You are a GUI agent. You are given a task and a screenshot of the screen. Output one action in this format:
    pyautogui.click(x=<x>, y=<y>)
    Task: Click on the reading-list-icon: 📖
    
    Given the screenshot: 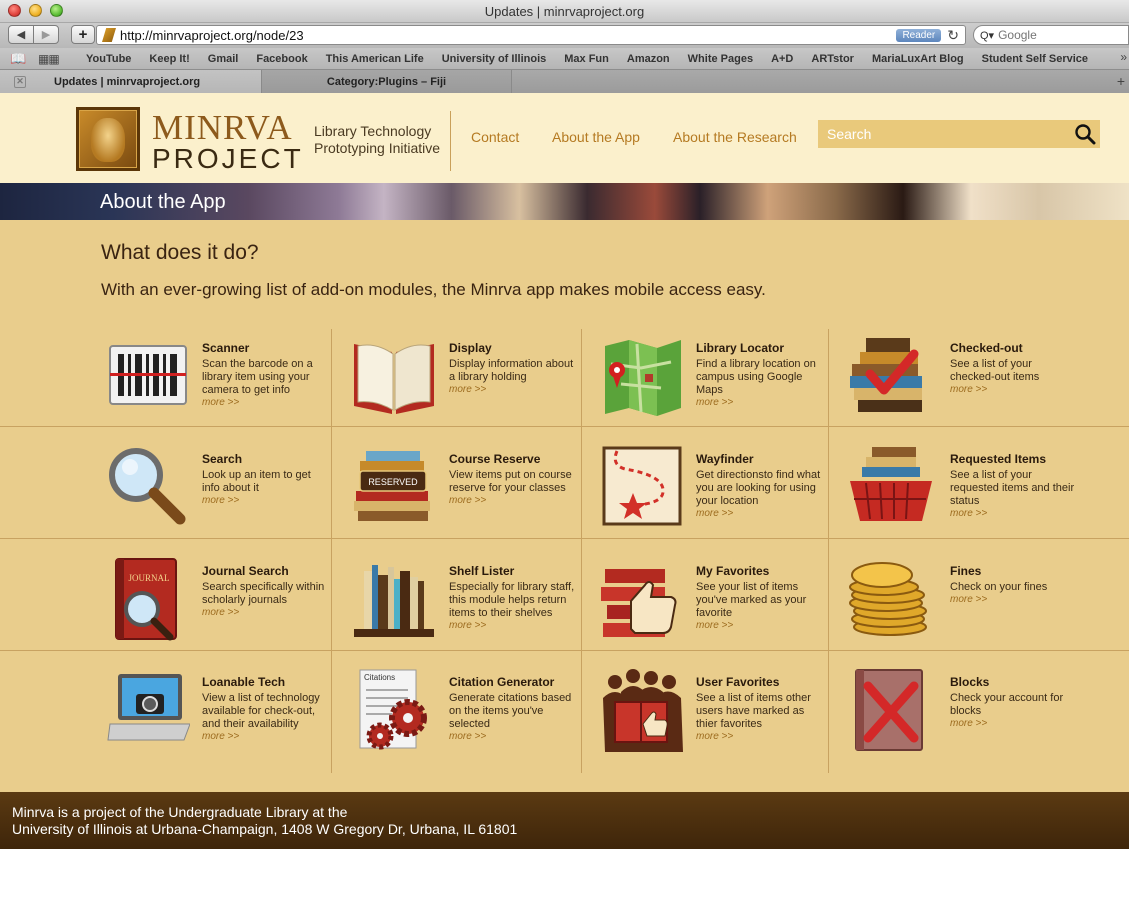 What is the action you would take?
    pyautogui.click(x=20, y=59)
    